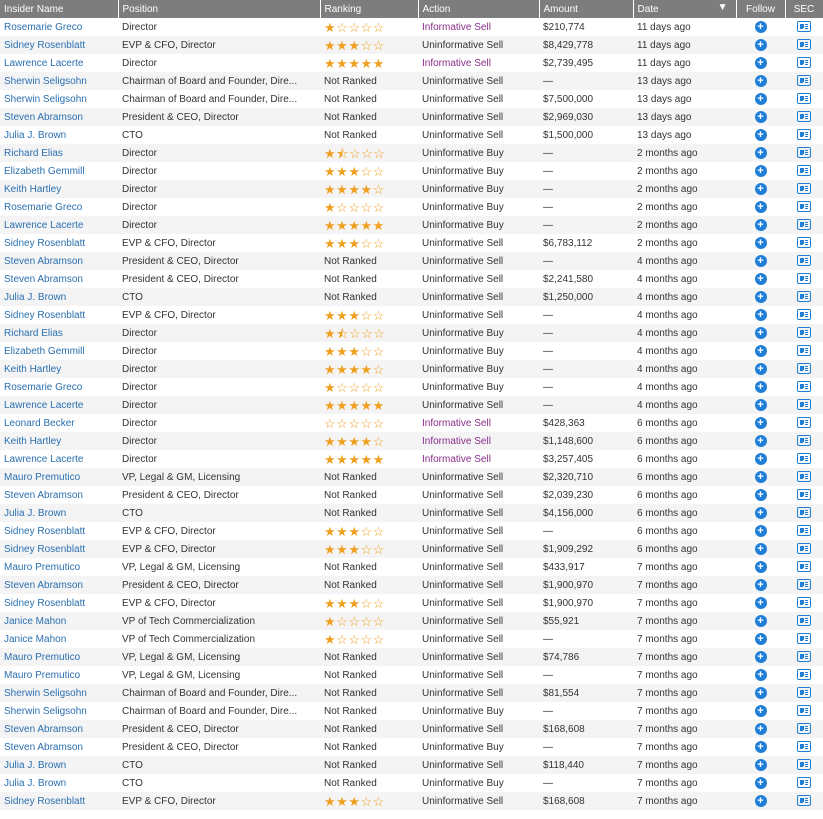 This screenshot has height=819, width=823. What do you see at coordinates (59, 225) in the screenshot?
I see `insider-name-link: Lawrence Lacerte` at bounding box center [59, 225].